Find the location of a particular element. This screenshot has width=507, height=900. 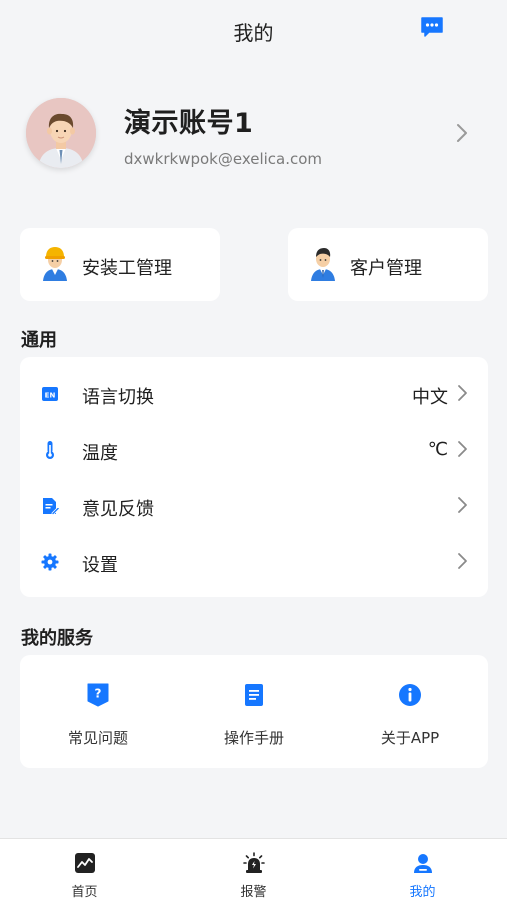

faq-label: 常见问题 is located at coordinates (97, 738).